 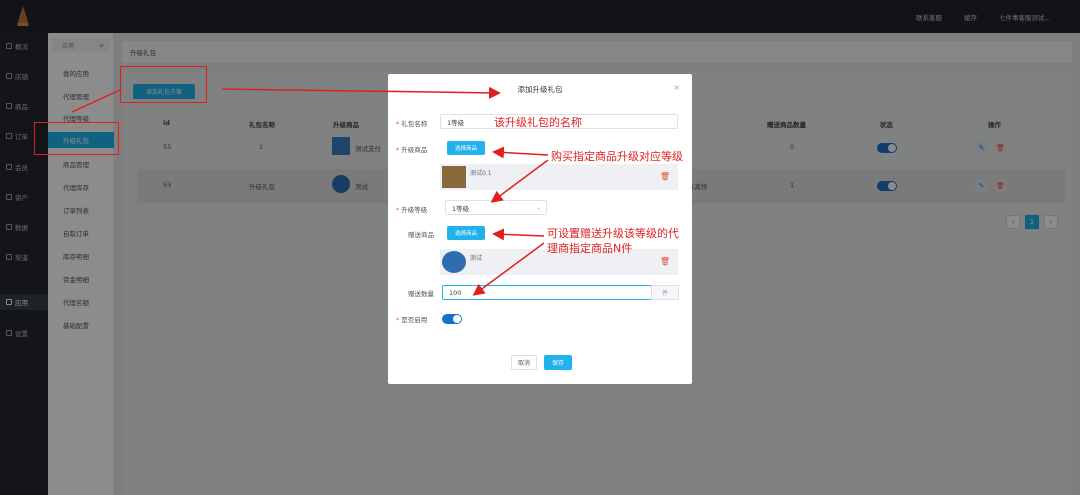 What do you see at coordinates (412, 124) in the screenshot?
I see `gift-name-label: * 礼包名称` at bounding box center [412, 124].